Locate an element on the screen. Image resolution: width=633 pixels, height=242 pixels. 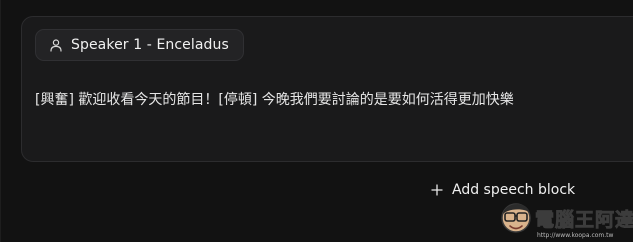
user-icon is located at coordinates (56, 45).